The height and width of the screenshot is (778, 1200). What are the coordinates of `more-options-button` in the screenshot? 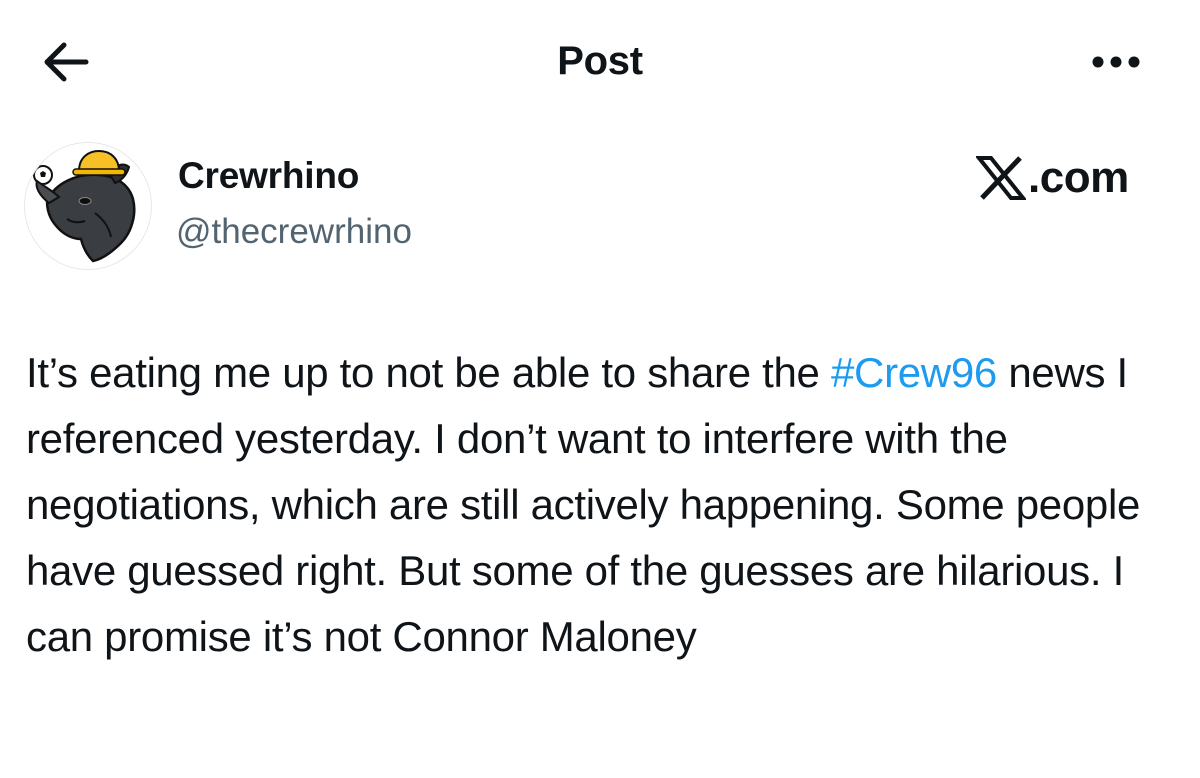 It's located at (1116, 62).